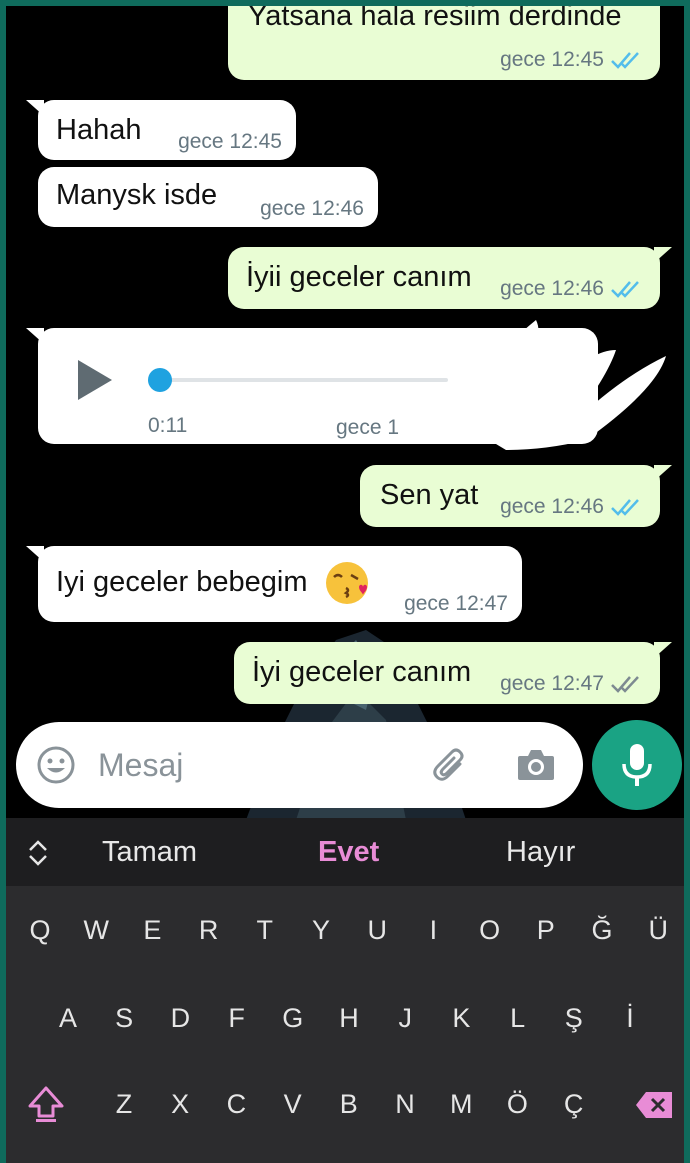  I want to click on delivered-ticks-icon, so click(625, 684).